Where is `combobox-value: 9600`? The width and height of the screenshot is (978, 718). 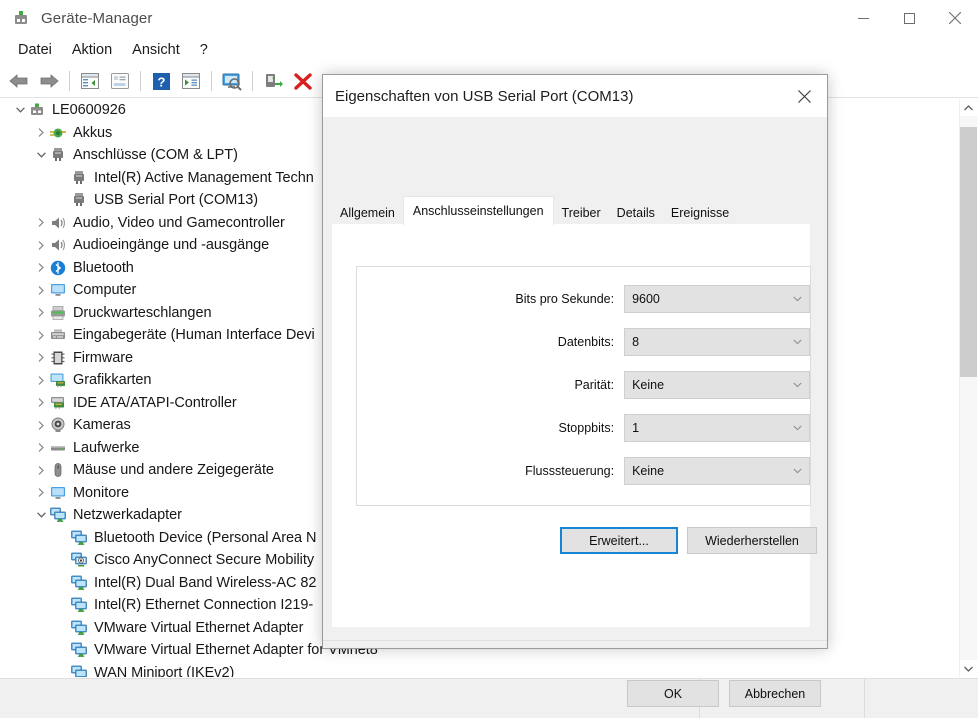
combobox-value: 9600 is located at coordinates (646, 299).